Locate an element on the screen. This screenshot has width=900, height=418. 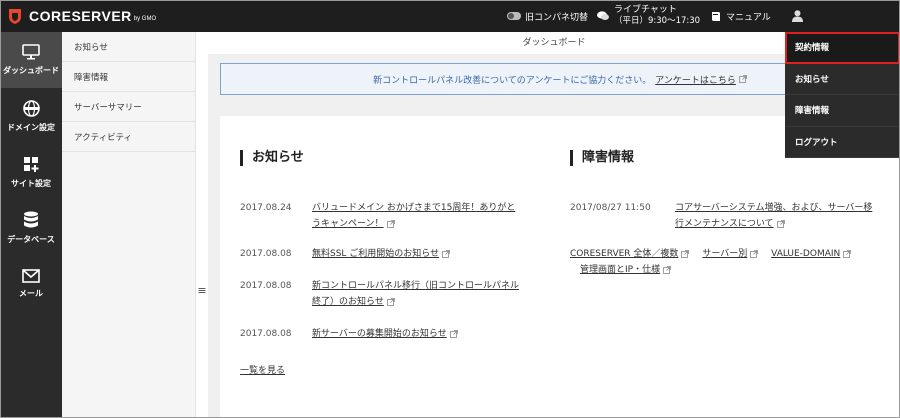
book-icon is located at coordinates (716, 16).